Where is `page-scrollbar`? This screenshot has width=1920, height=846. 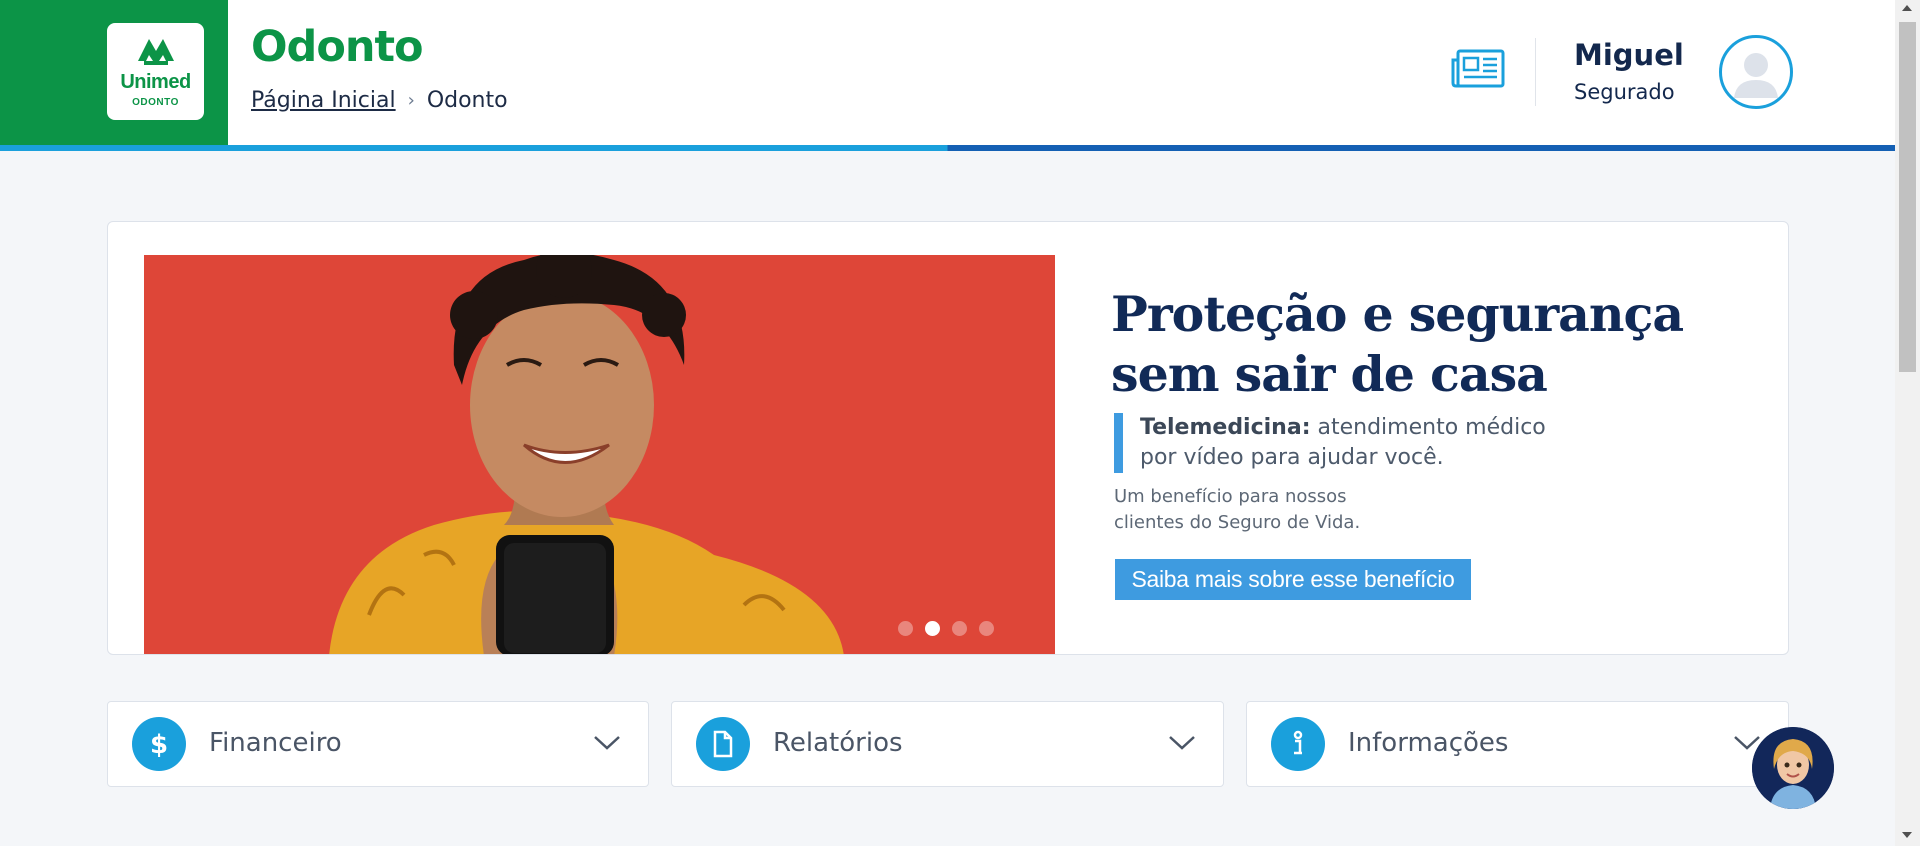
page-scrollbar is located at coordinates (1907, 423).